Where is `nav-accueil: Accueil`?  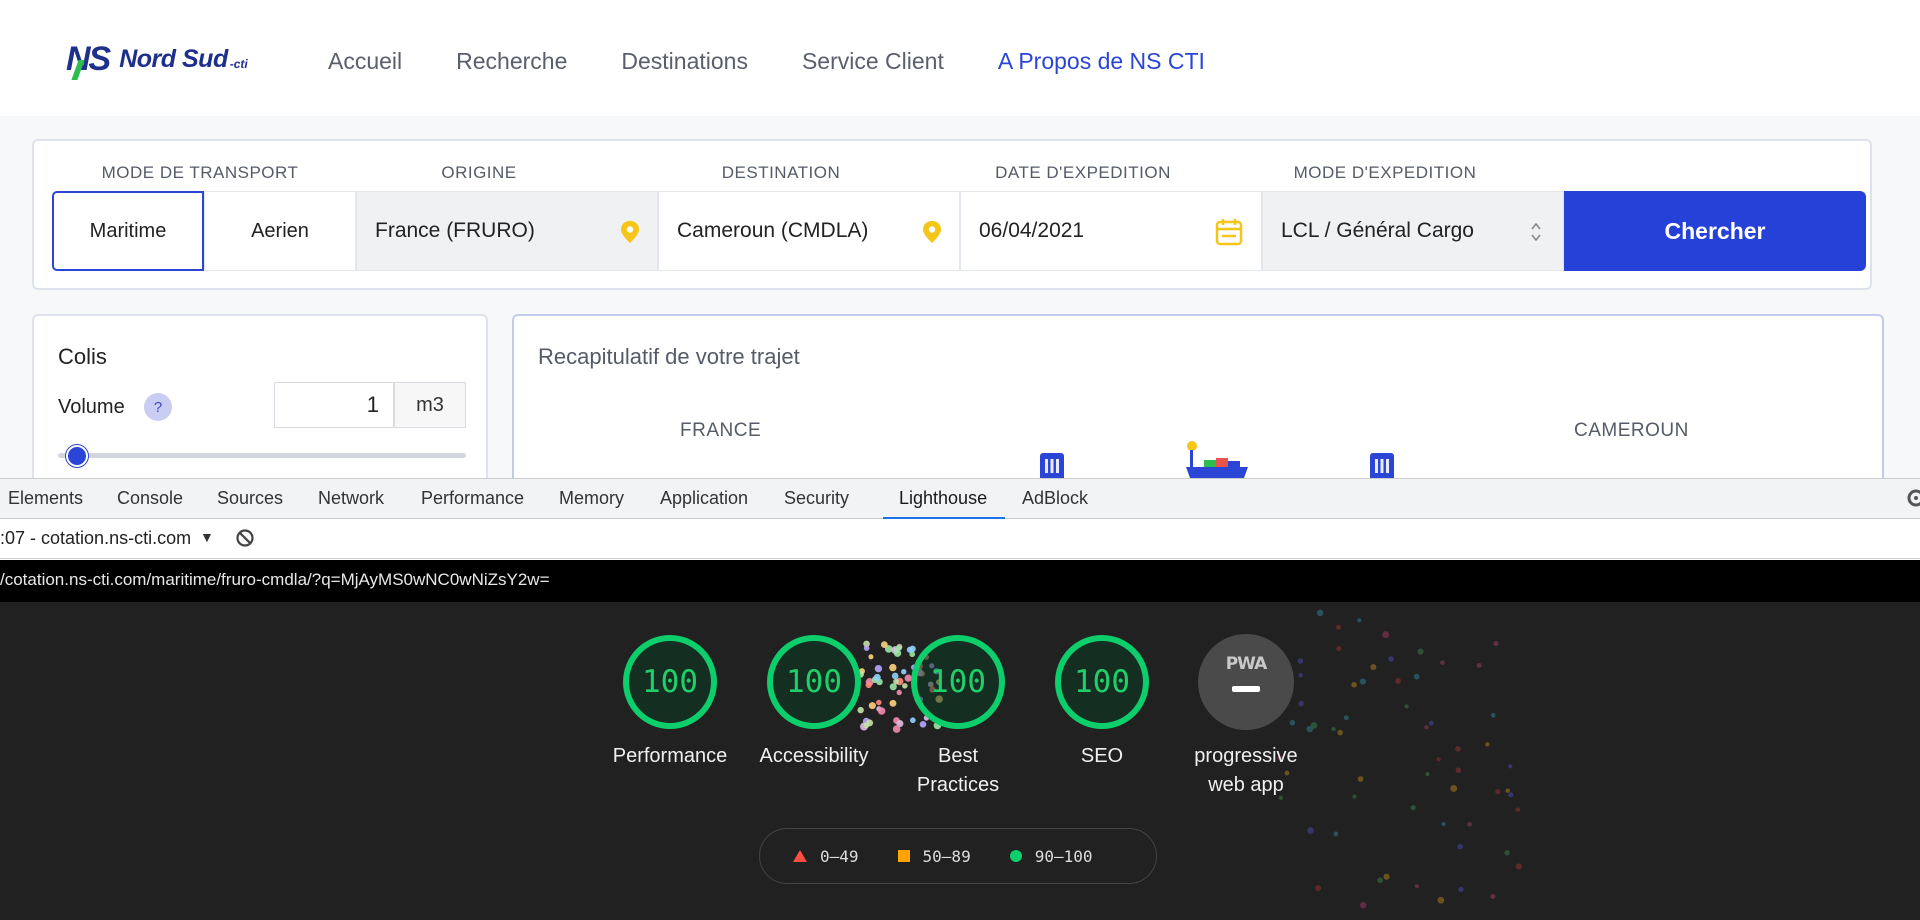 nav-accueil: Accueil is located at coordinates (365, 61).